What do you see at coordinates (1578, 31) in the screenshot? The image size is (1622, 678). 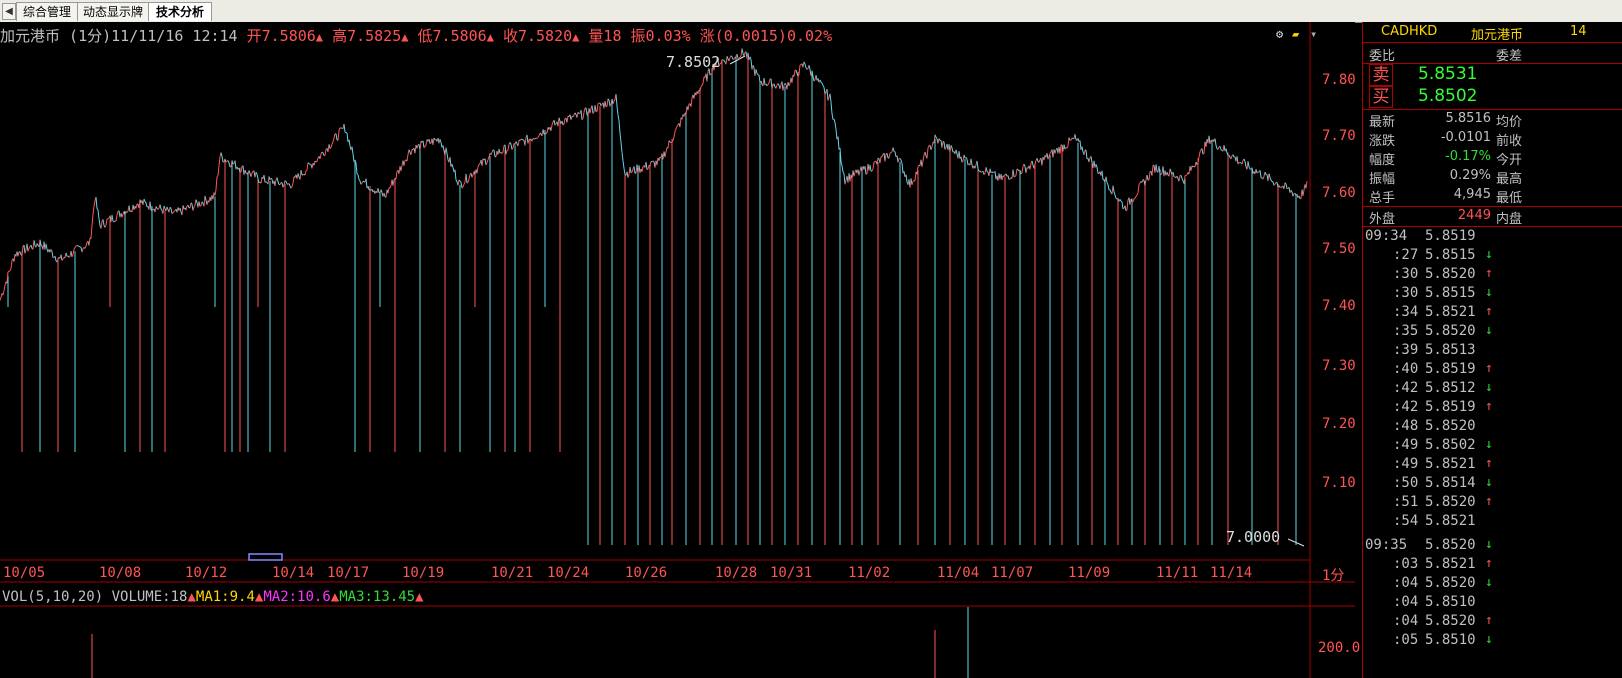 I see `symbol-number: 14` at bounding box center [1578, 31].